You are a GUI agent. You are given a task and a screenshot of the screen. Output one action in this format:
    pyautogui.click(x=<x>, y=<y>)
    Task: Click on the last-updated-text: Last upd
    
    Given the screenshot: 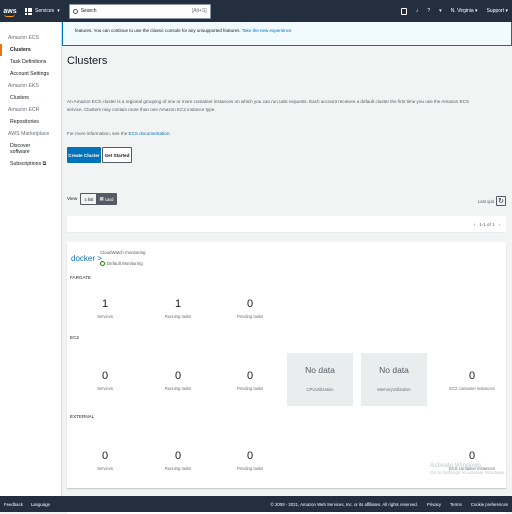 What is the action you would take?
    pyautogui.click(x=485, y=201)
    